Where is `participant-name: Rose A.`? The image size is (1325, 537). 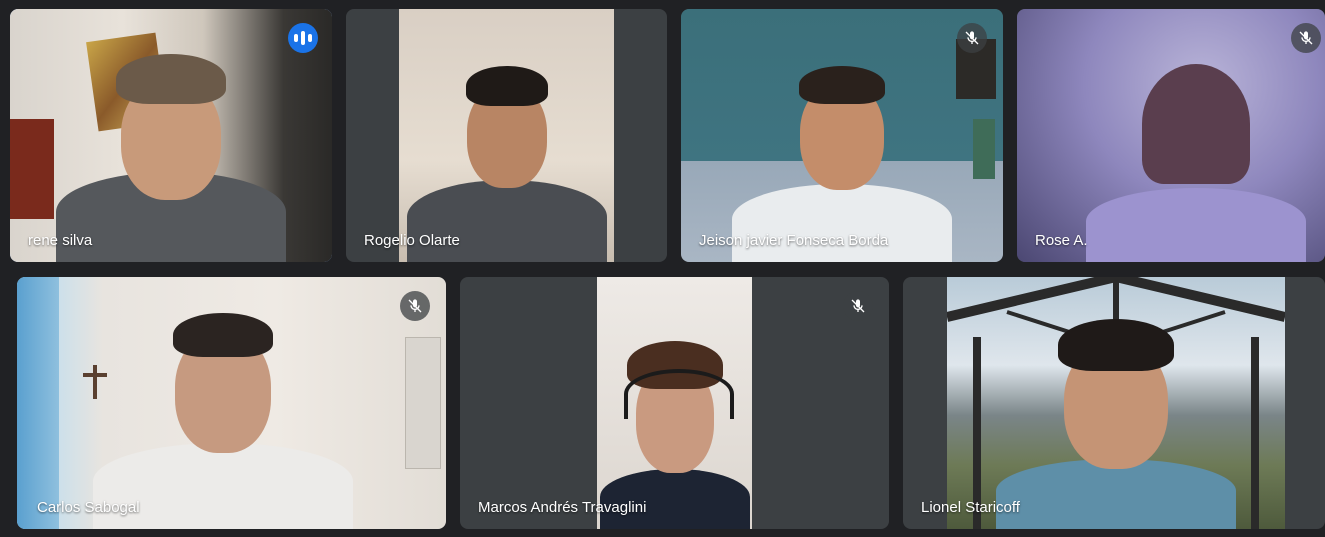
participant-name: Rose A. is located at coordinates (1061, 240).